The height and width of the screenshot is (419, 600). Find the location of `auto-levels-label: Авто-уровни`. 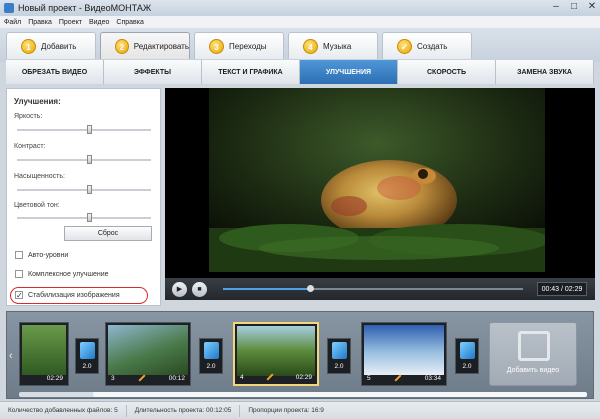

auto-levels-label: Авто-уровни is located at coordinates (48, 255).